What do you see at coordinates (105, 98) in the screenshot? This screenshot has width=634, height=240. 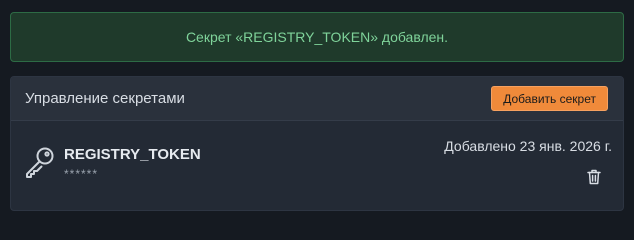 I see `panel-title: Управление секретами` at bounding box center [105, 98].